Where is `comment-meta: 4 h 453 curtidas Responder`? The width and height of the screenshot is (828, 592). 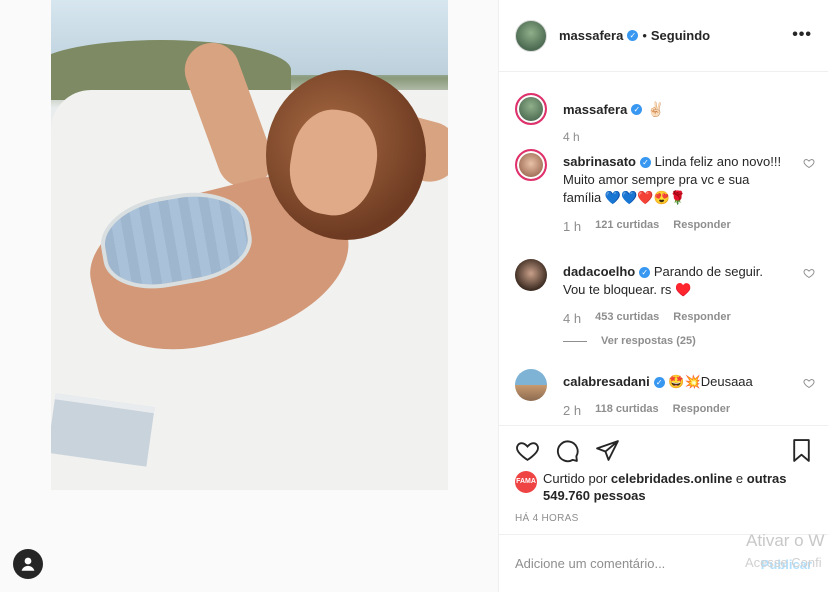
comment-meta: 4 h 453 curtidas Responder is located at coordinates (647, 318).